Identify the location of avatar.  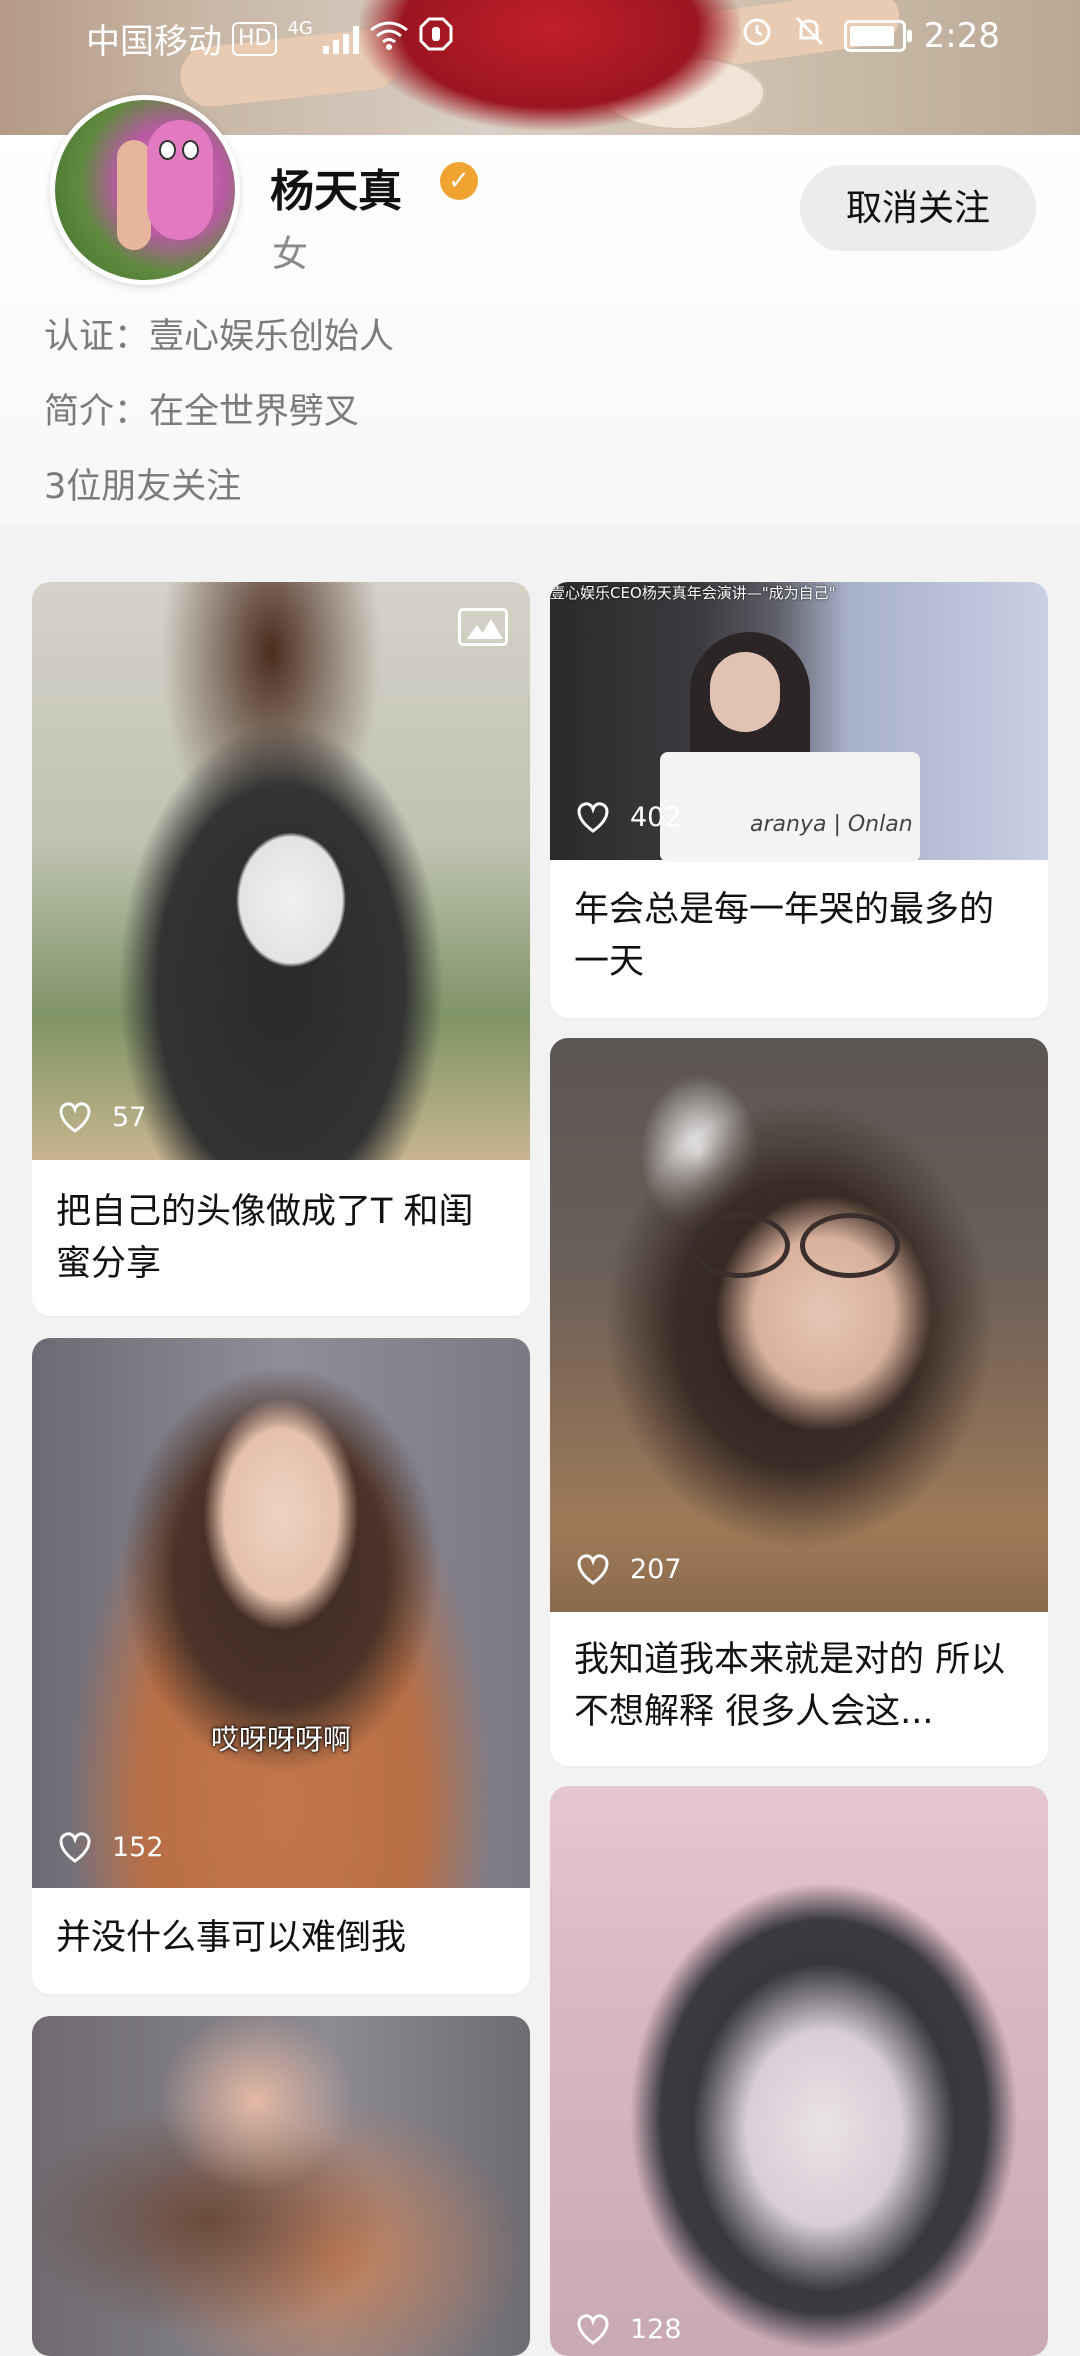
(145, 190).